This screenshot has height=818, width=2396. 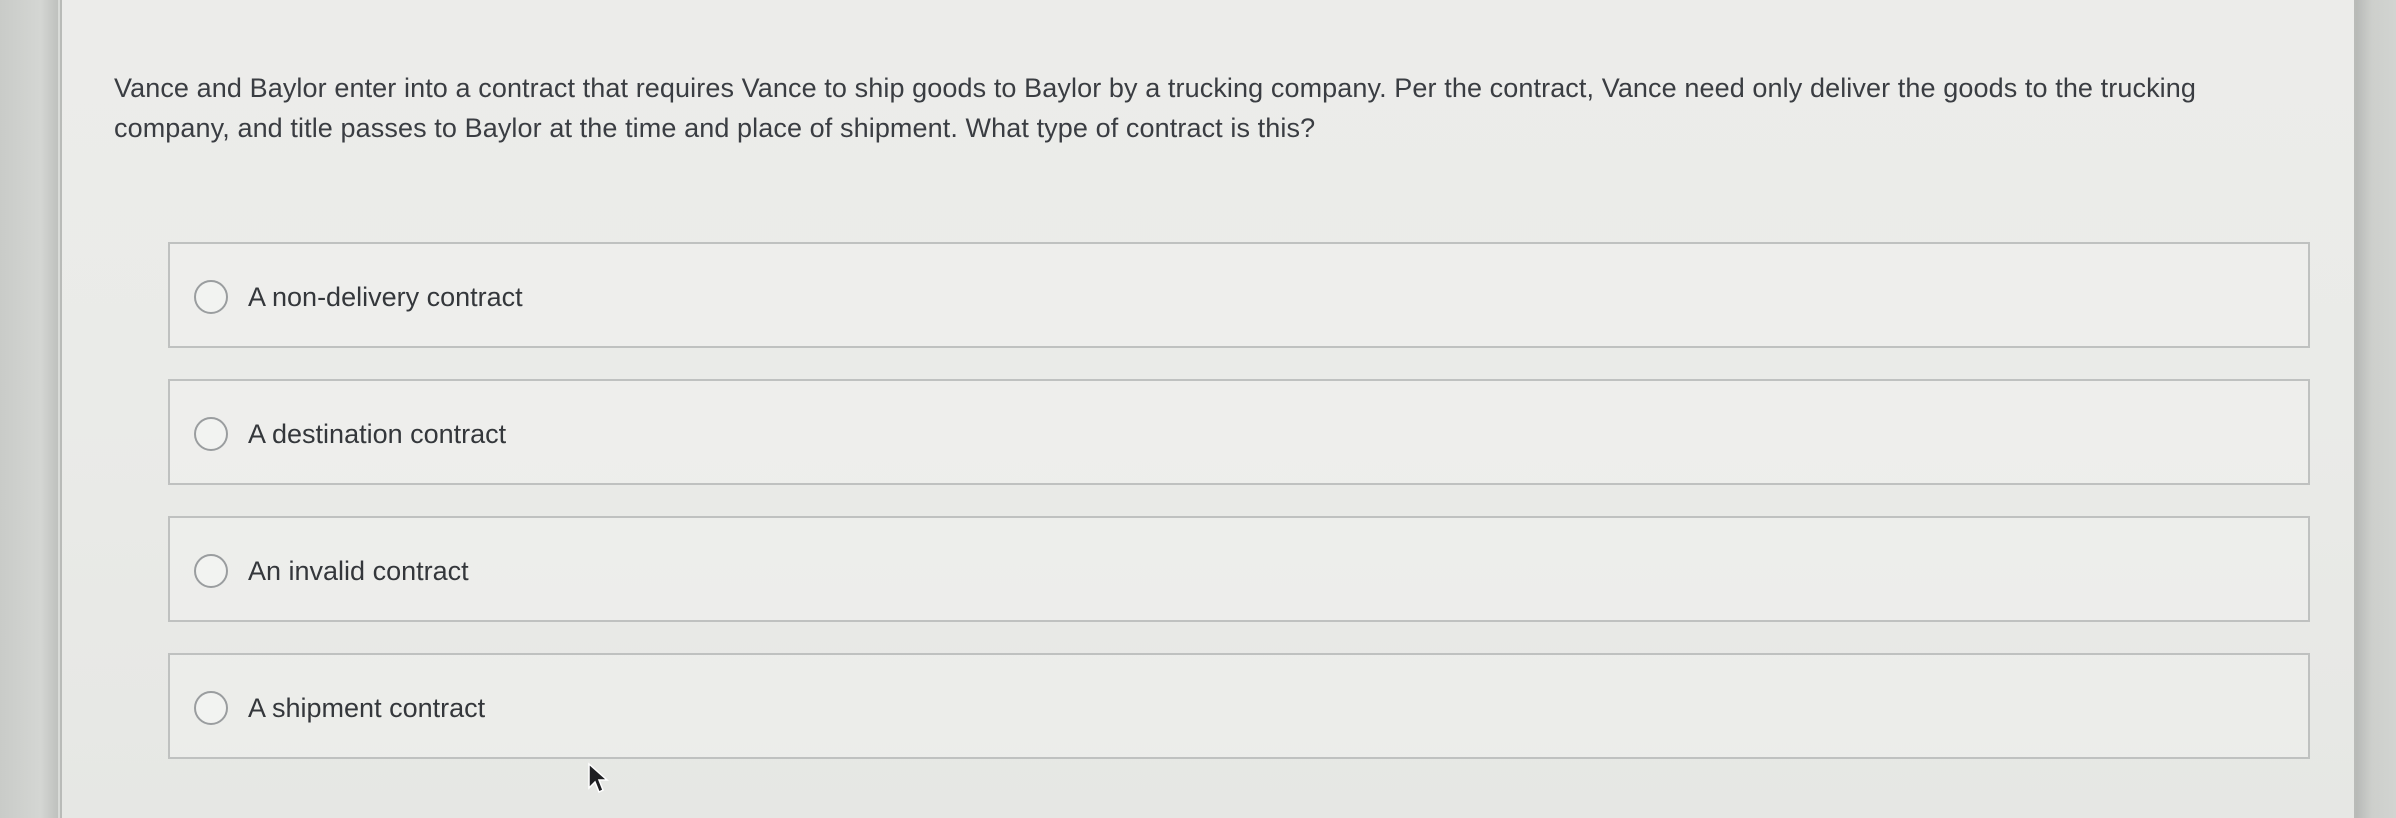 I want to click on option-label: A shipment contract, so click(x=367, y=708).